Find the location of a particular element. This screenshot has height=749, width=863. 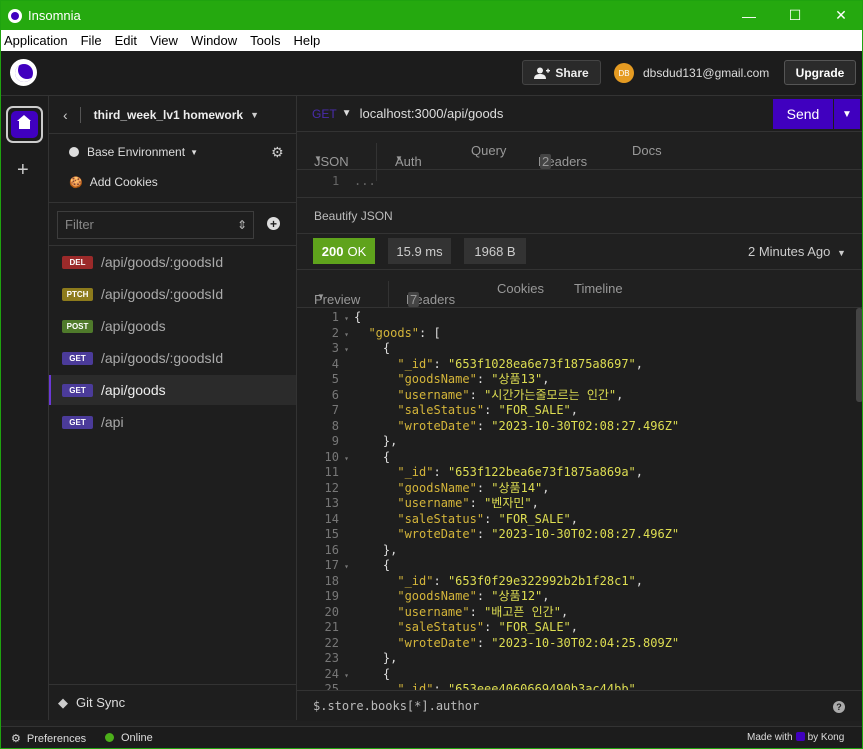

insomnia-logo-icon is located at coordinates (23, 72).